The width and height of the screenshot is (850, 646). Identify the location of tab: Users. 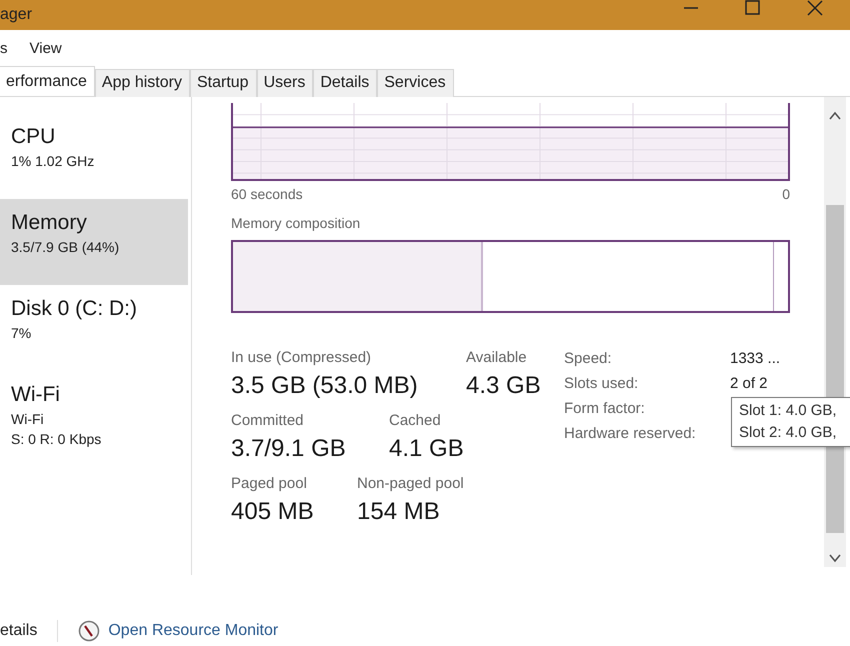
(285, 83).